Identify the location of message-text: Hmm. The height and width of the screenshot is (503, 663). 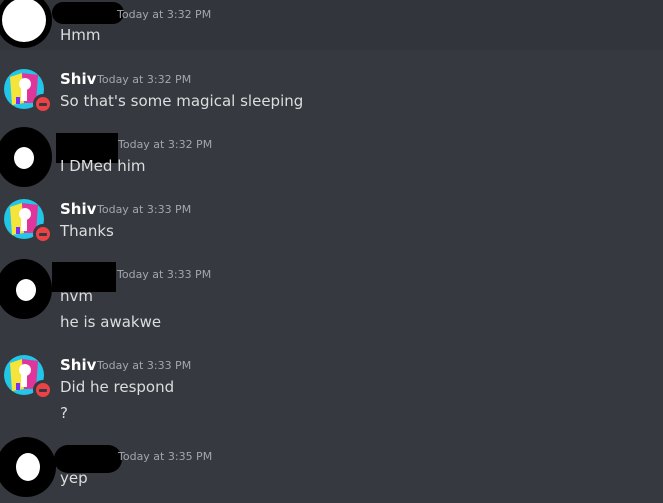
(80, 35).